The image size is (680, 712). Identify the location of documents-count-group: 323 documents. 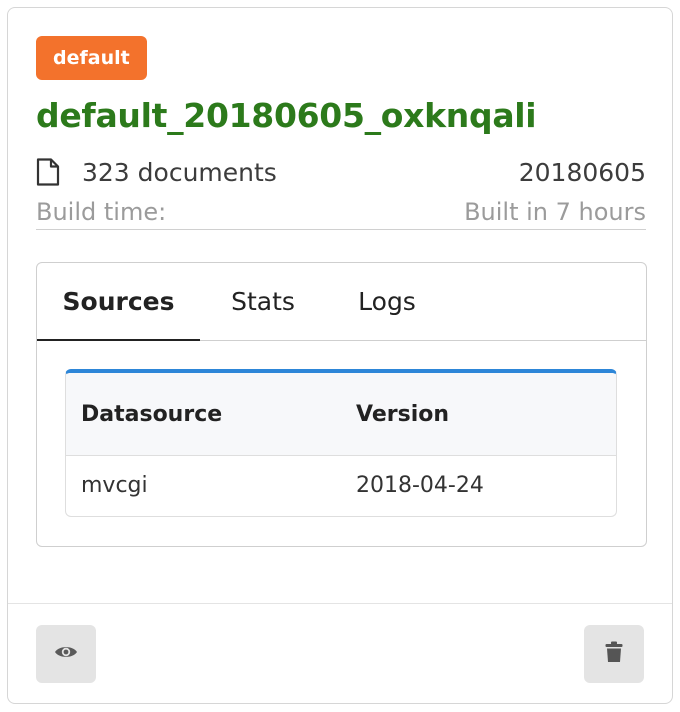
(156, 172).